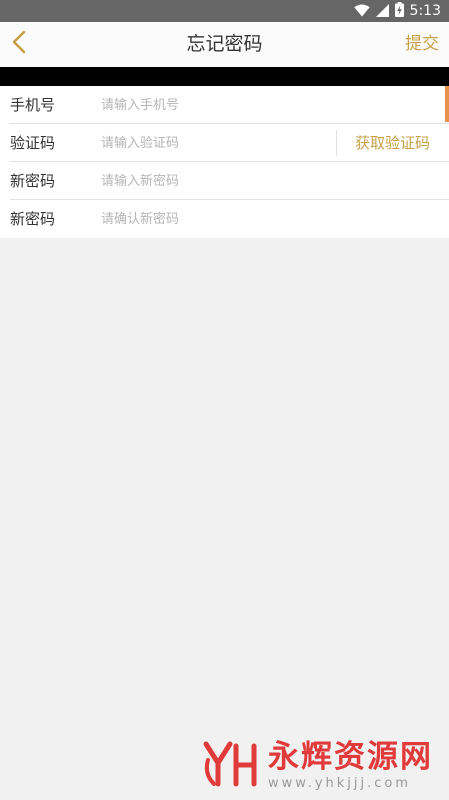 Image resolution: width=449 pixels, height=800 pixels. I want to click on confirm-password-input, so click(216, 219).